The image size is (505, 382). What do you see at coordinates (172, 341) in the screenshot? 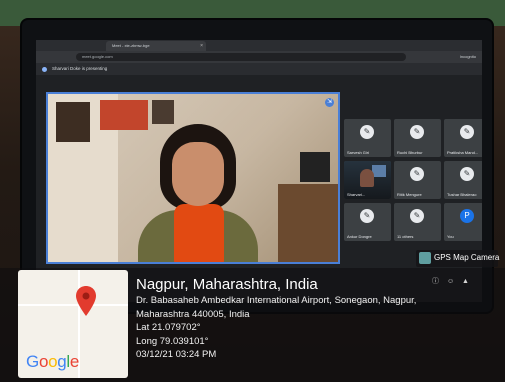
I see `longitude: Long 79.039101°` at bounding box center [172, 341].